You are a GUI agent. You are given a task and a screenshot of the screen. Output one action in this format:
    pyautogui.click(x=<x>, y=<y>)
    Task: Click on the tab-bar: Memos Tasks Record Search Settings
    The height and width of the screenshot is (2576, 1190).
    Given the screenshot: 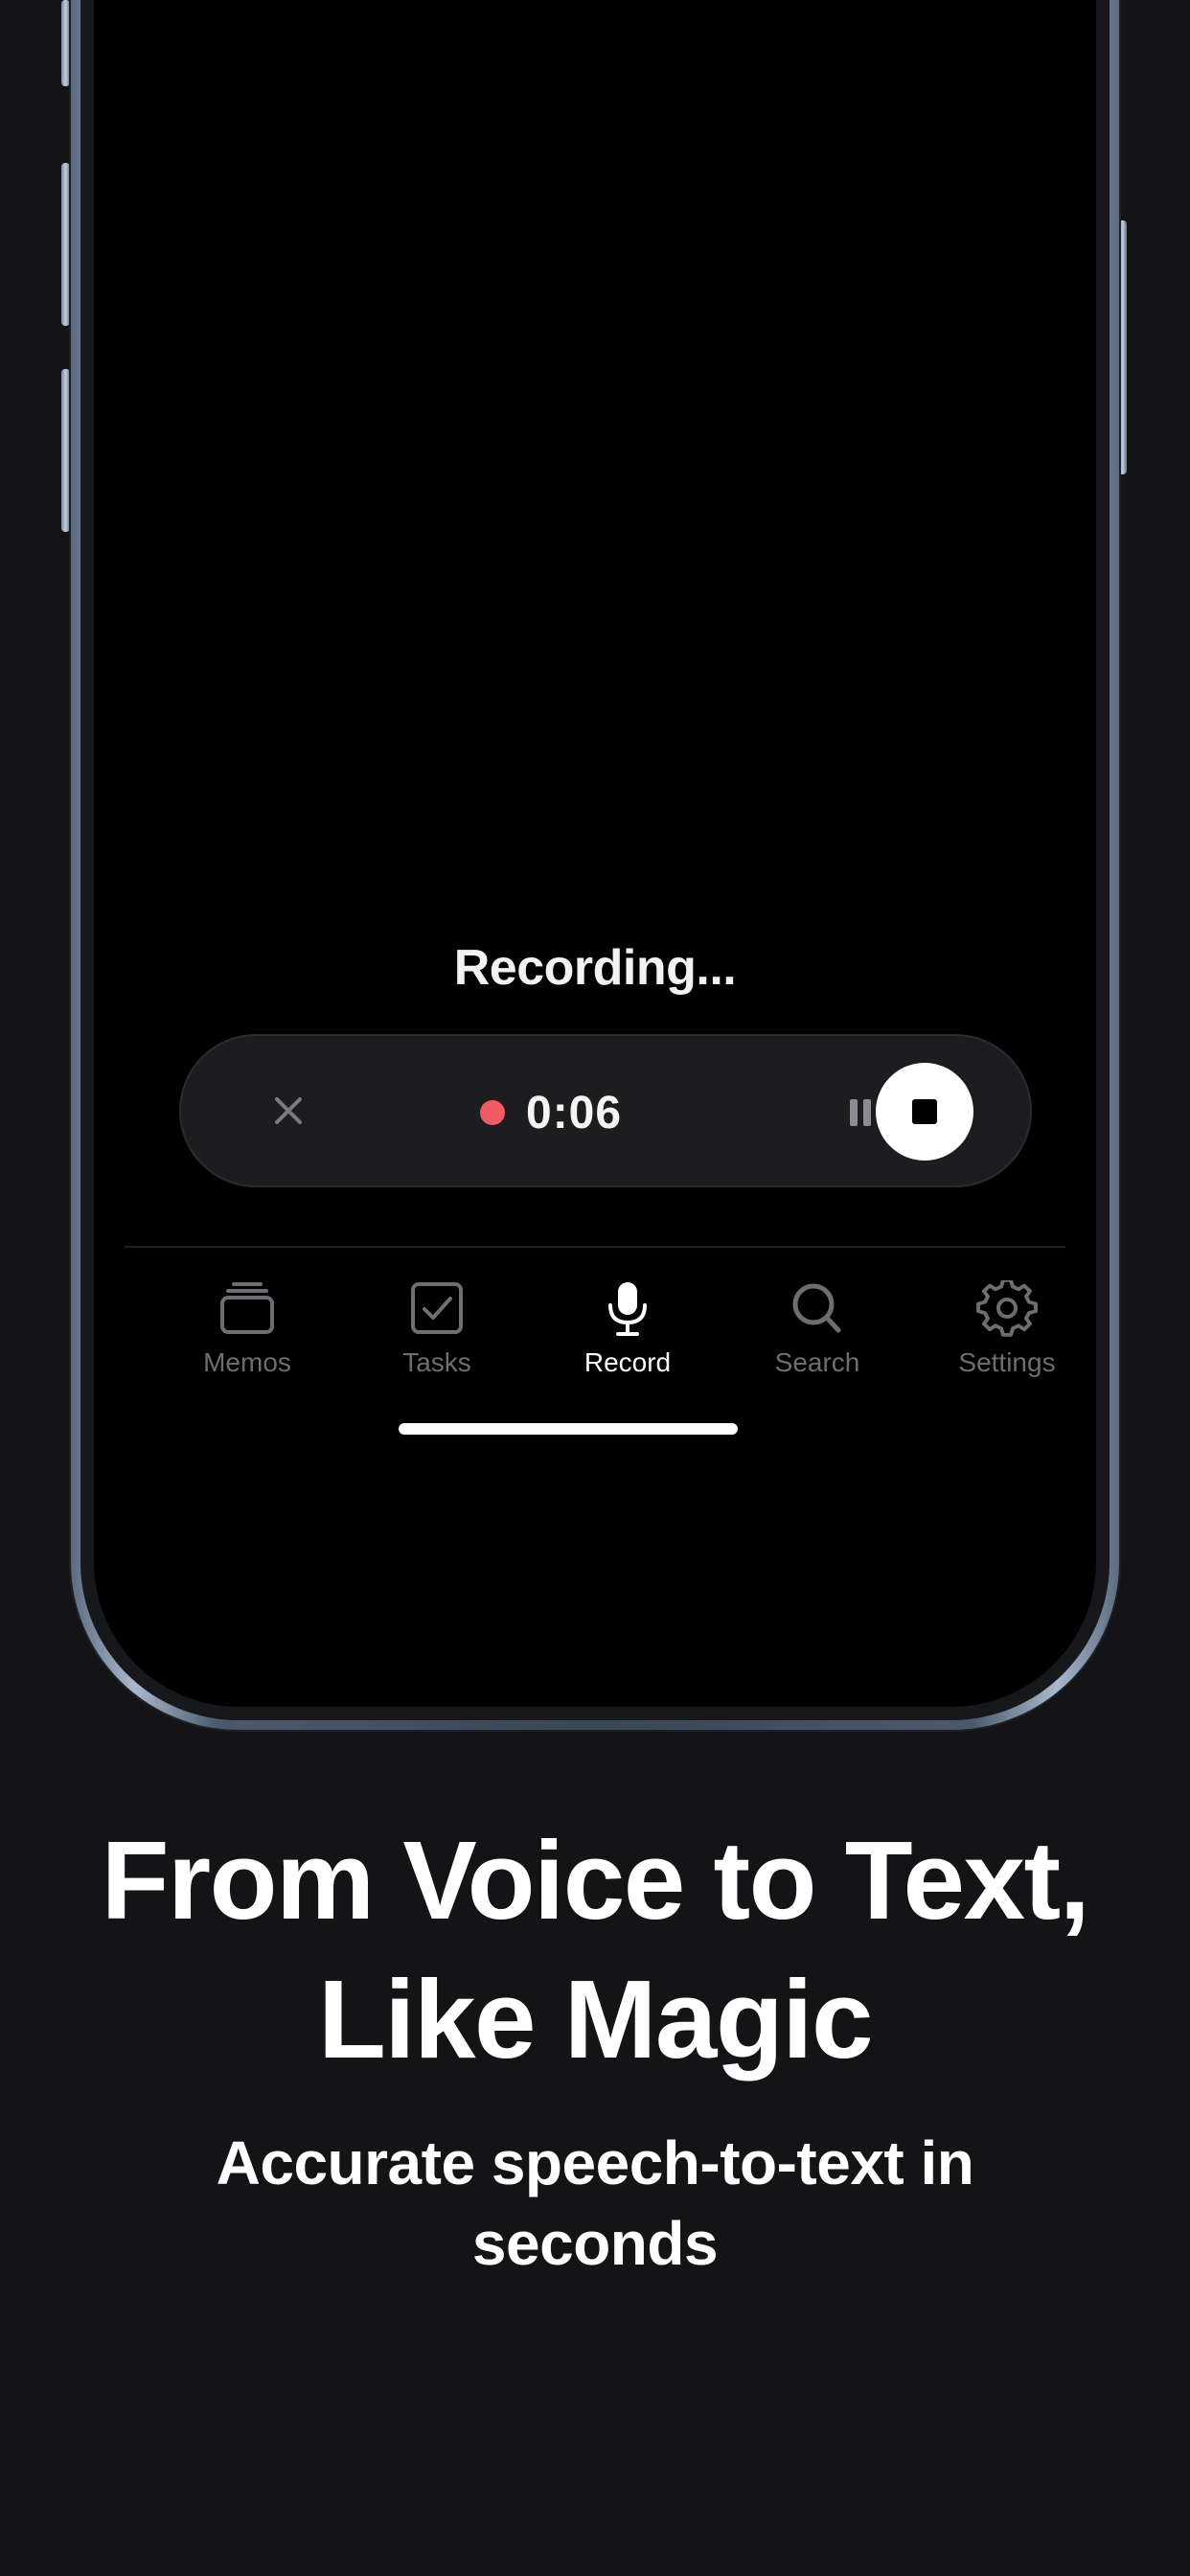 What is the action you would take?
    pyautogui.click(x=595, y=1327)
    